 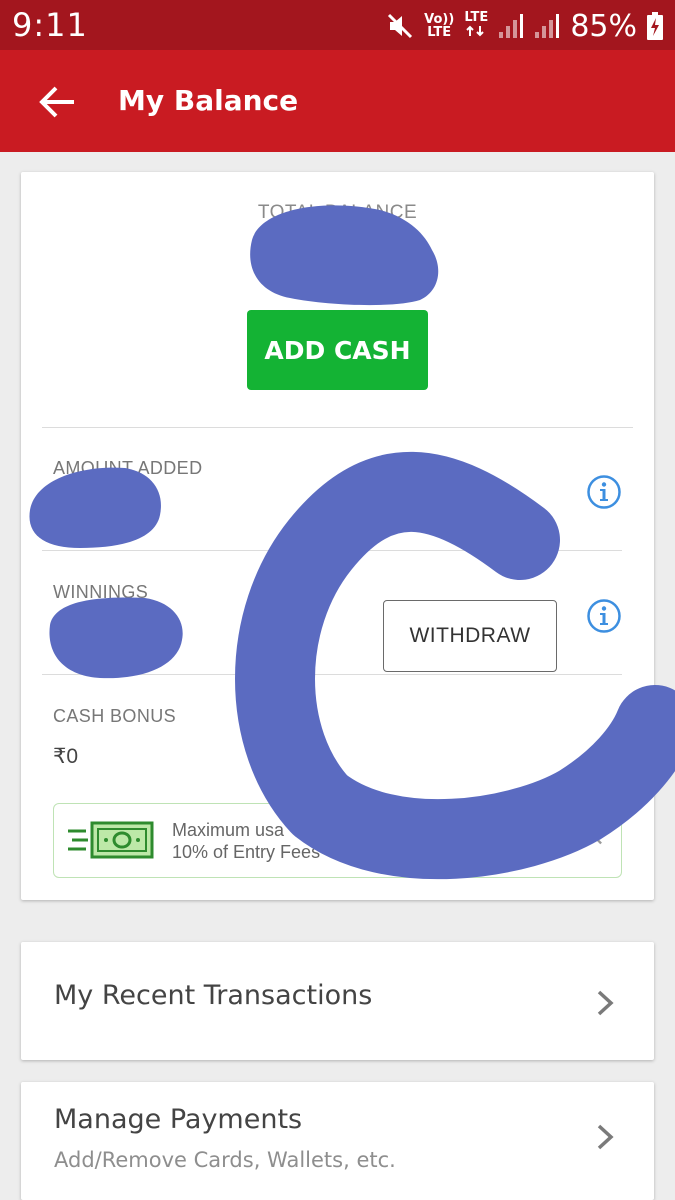 What do you see at coordinates (115, 716) in the screenshot?
I see `cash-bonus-label: CASH BONUS` at bounding box center [115, 716].